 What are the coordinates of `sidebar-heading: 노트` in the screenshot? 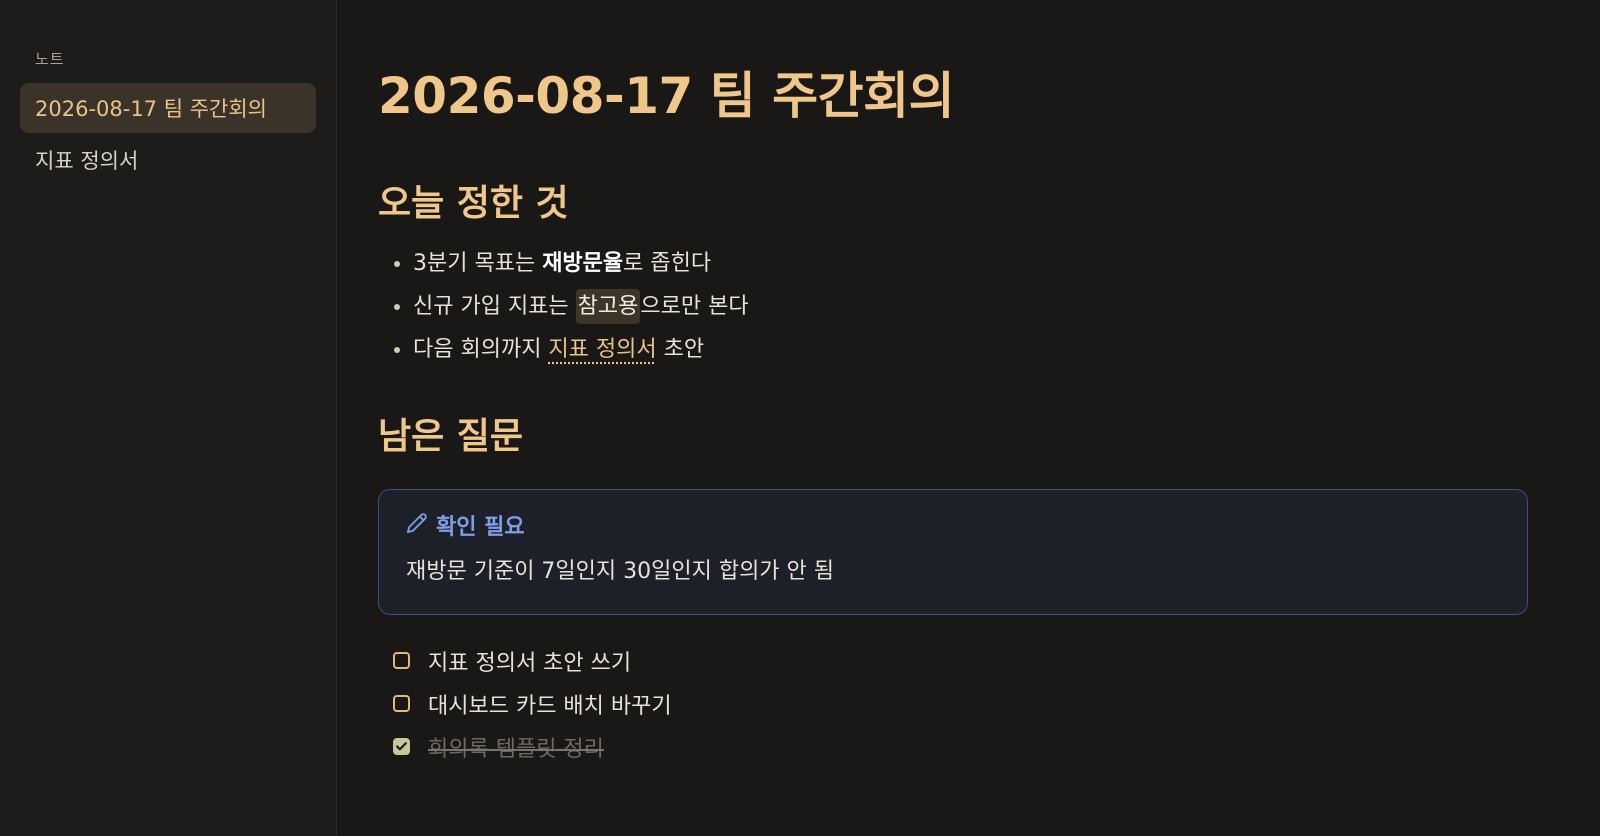 It's located at (50, 59).